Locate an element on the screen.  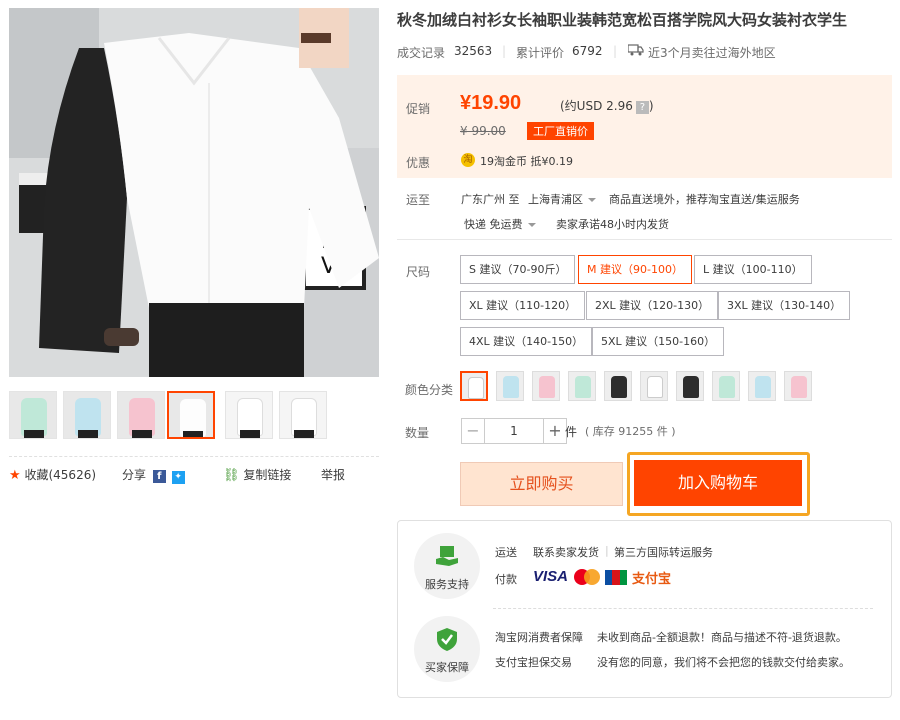
social-bar: ★ 收藏(45626) 分享 f ✦ ⛓ 复制链接 举报 is located at coordinates (194, 471).